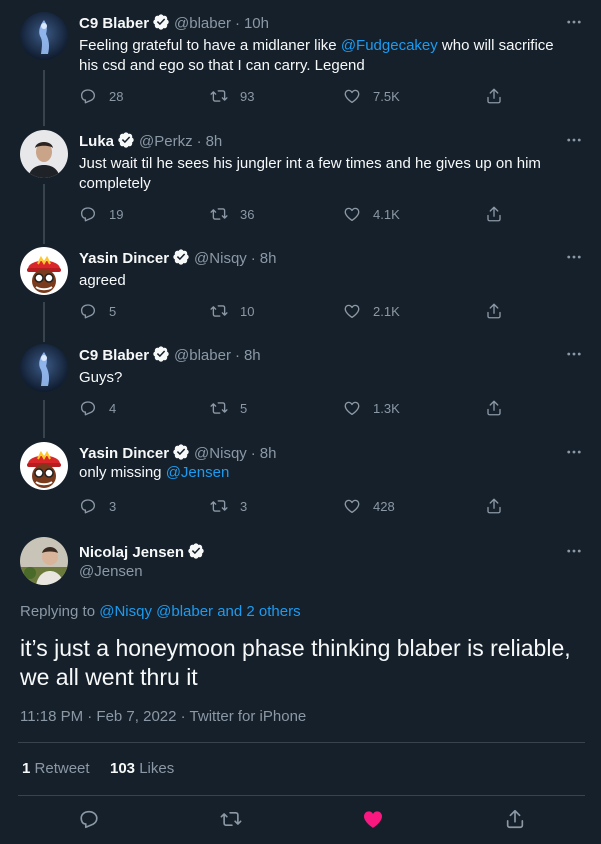 The width and height of the screenshot is (601, 844). What do you see at coordinates (199, 611) in the screenshot?
I see `replying-to-link: @Nisqy @blaber and 2 others` at bounding box center [199, 611].